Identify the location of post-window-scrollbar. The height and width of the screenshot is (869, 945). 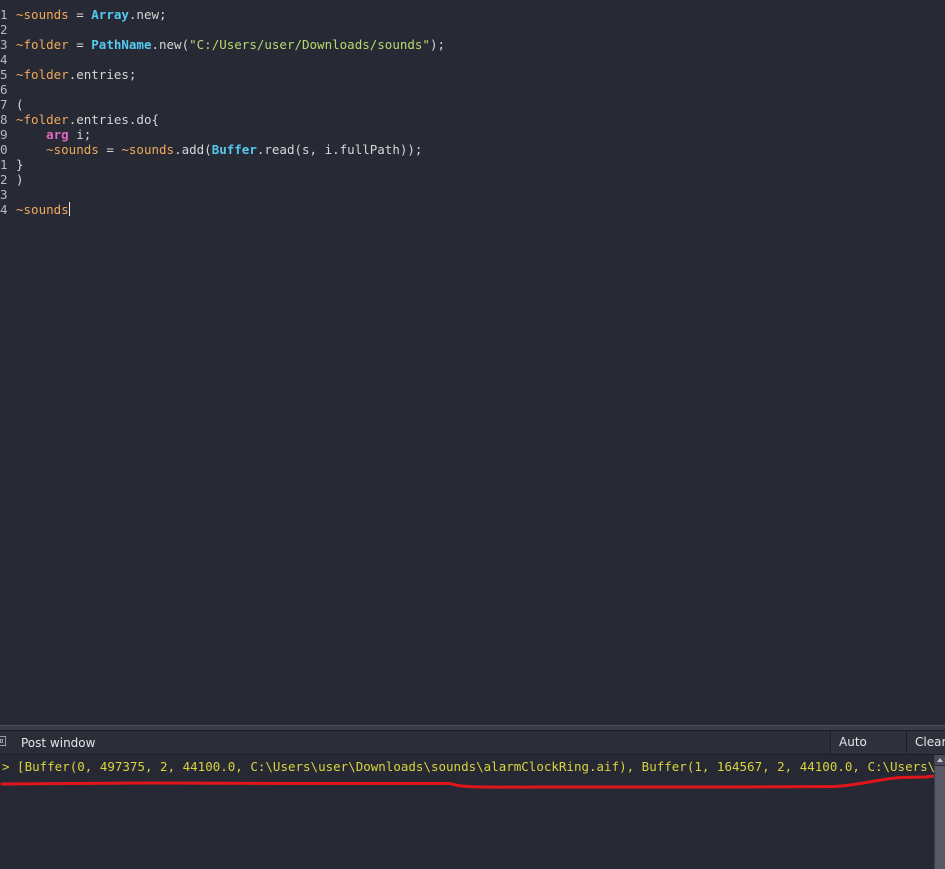
(939, 812).